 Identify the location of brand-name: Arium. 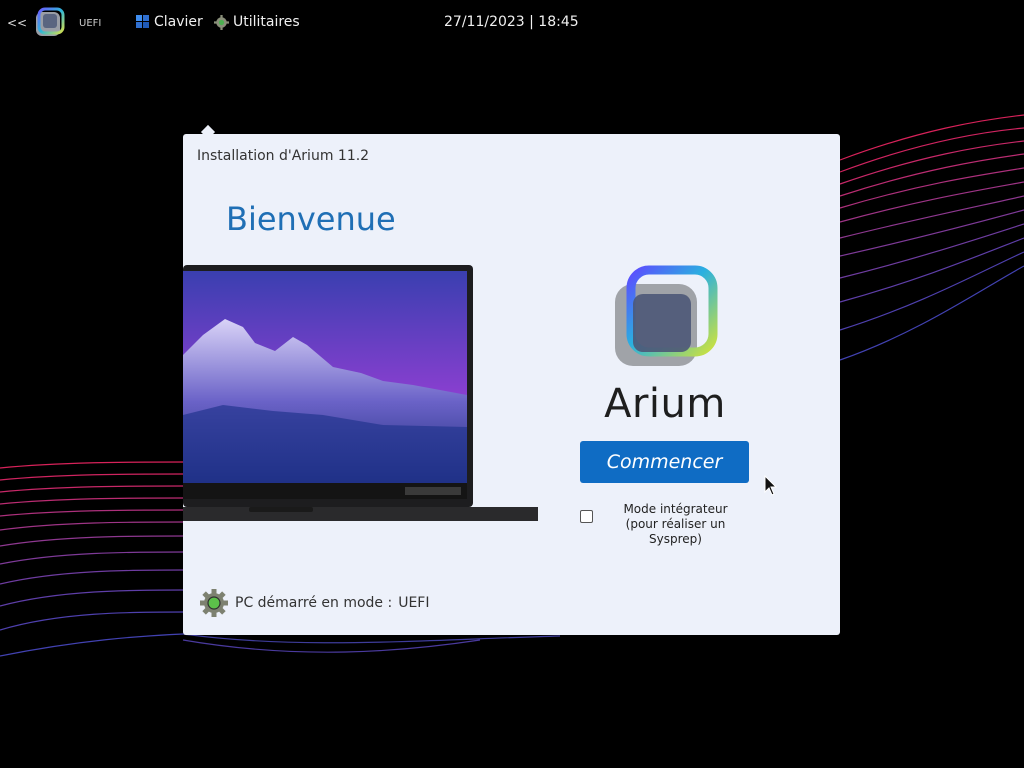
(665, 404).